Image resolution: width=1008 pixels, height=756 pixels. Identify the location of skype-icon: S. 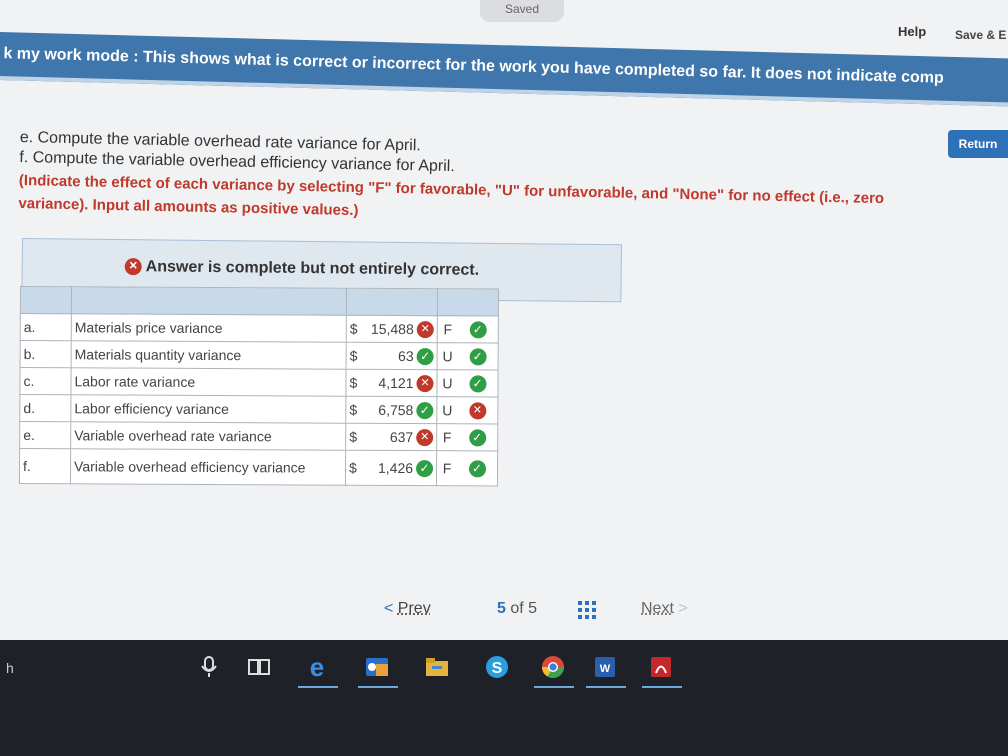
(497, 667).